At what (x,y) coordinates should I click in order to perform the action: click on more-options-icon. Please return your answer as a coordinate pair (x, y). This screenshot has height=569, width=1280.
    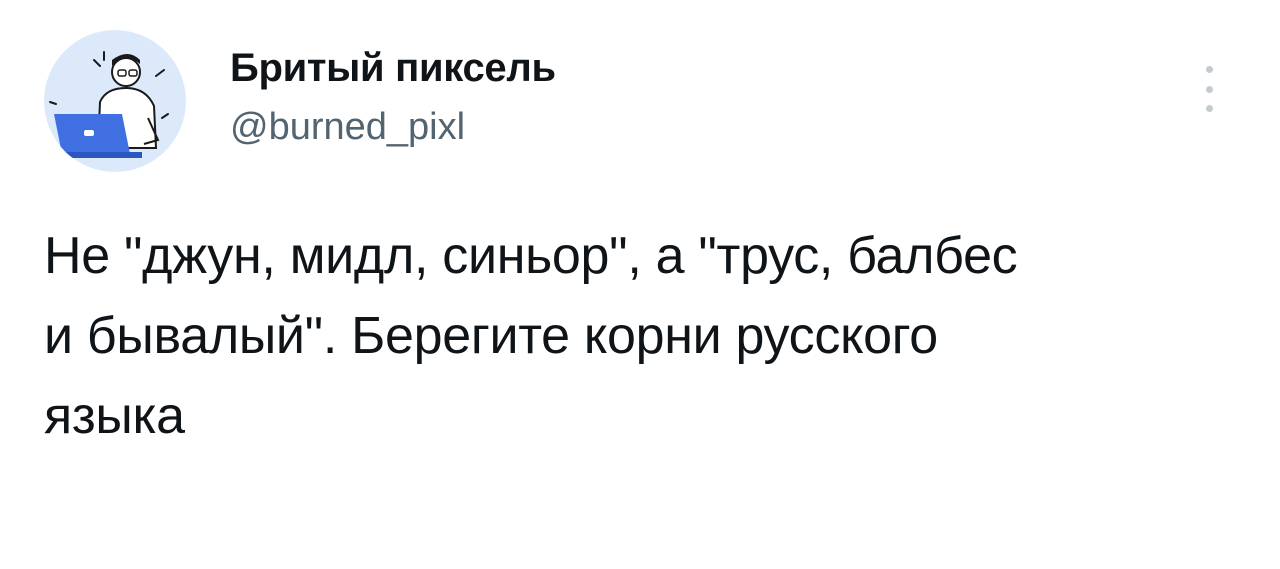
    Looking at the image, I should click on (1209, 89).